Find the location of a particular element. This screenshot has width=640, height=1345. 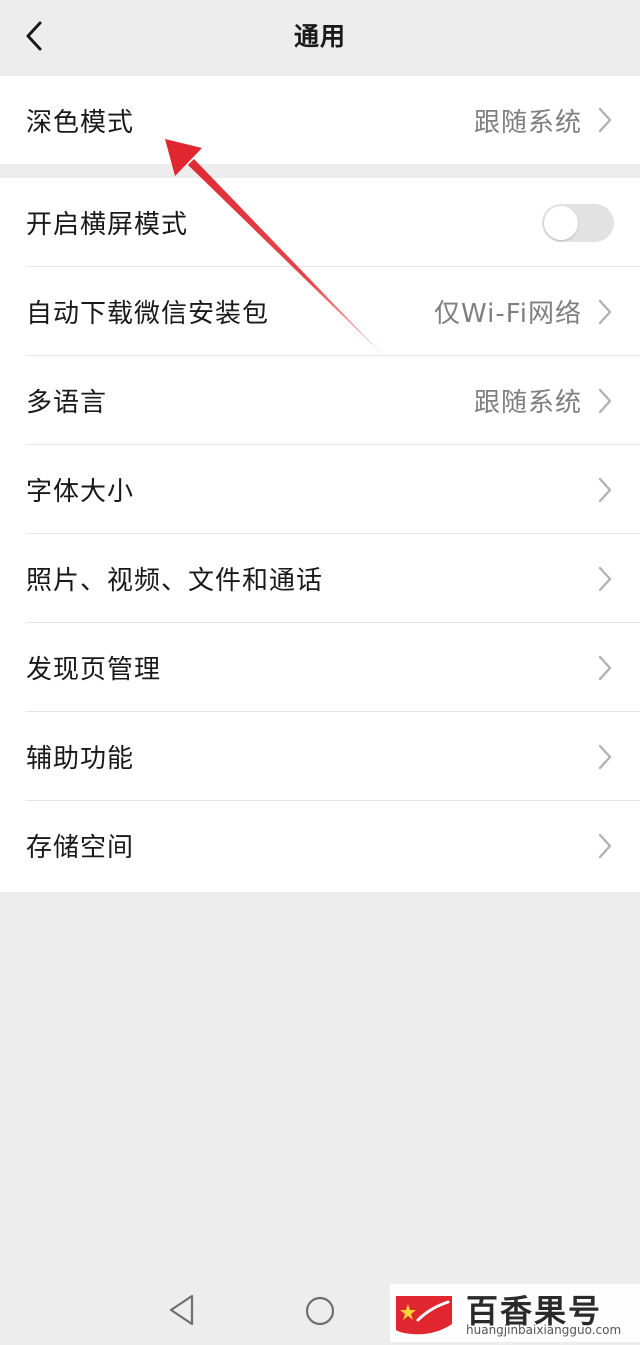

setting-row-storage: 存储空间 is located at coordinates (320, 845).